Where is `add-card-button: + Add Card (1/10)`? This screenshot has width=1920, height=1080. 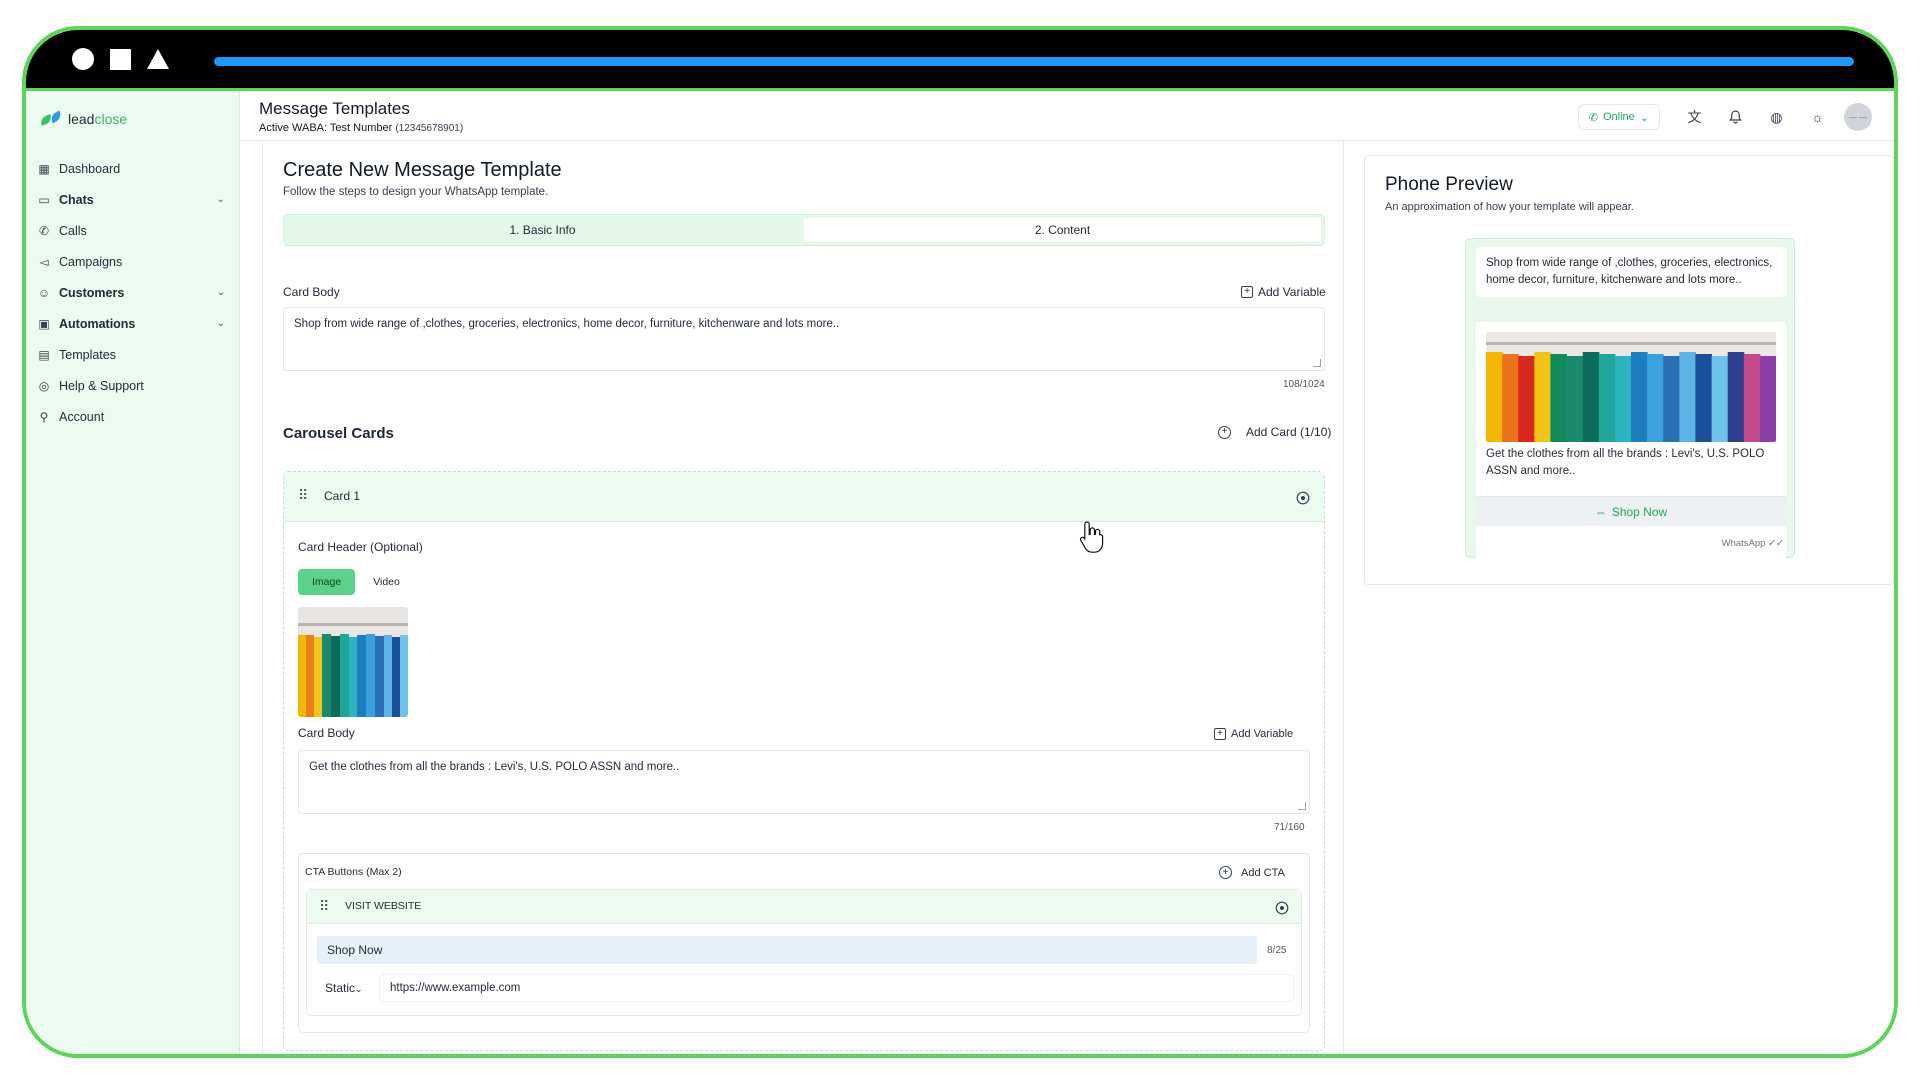
add-card-button: + Add Card (1/10) is located at coordinates (1274, 432).